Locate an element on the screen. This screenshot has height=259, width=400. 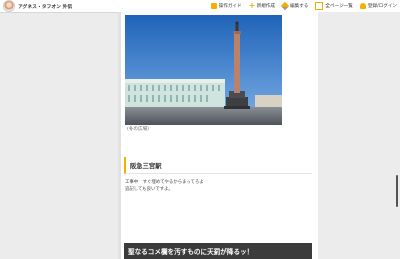
nav-all-pages-button: 全ページ一覧 is located at coordinates (334, 6).